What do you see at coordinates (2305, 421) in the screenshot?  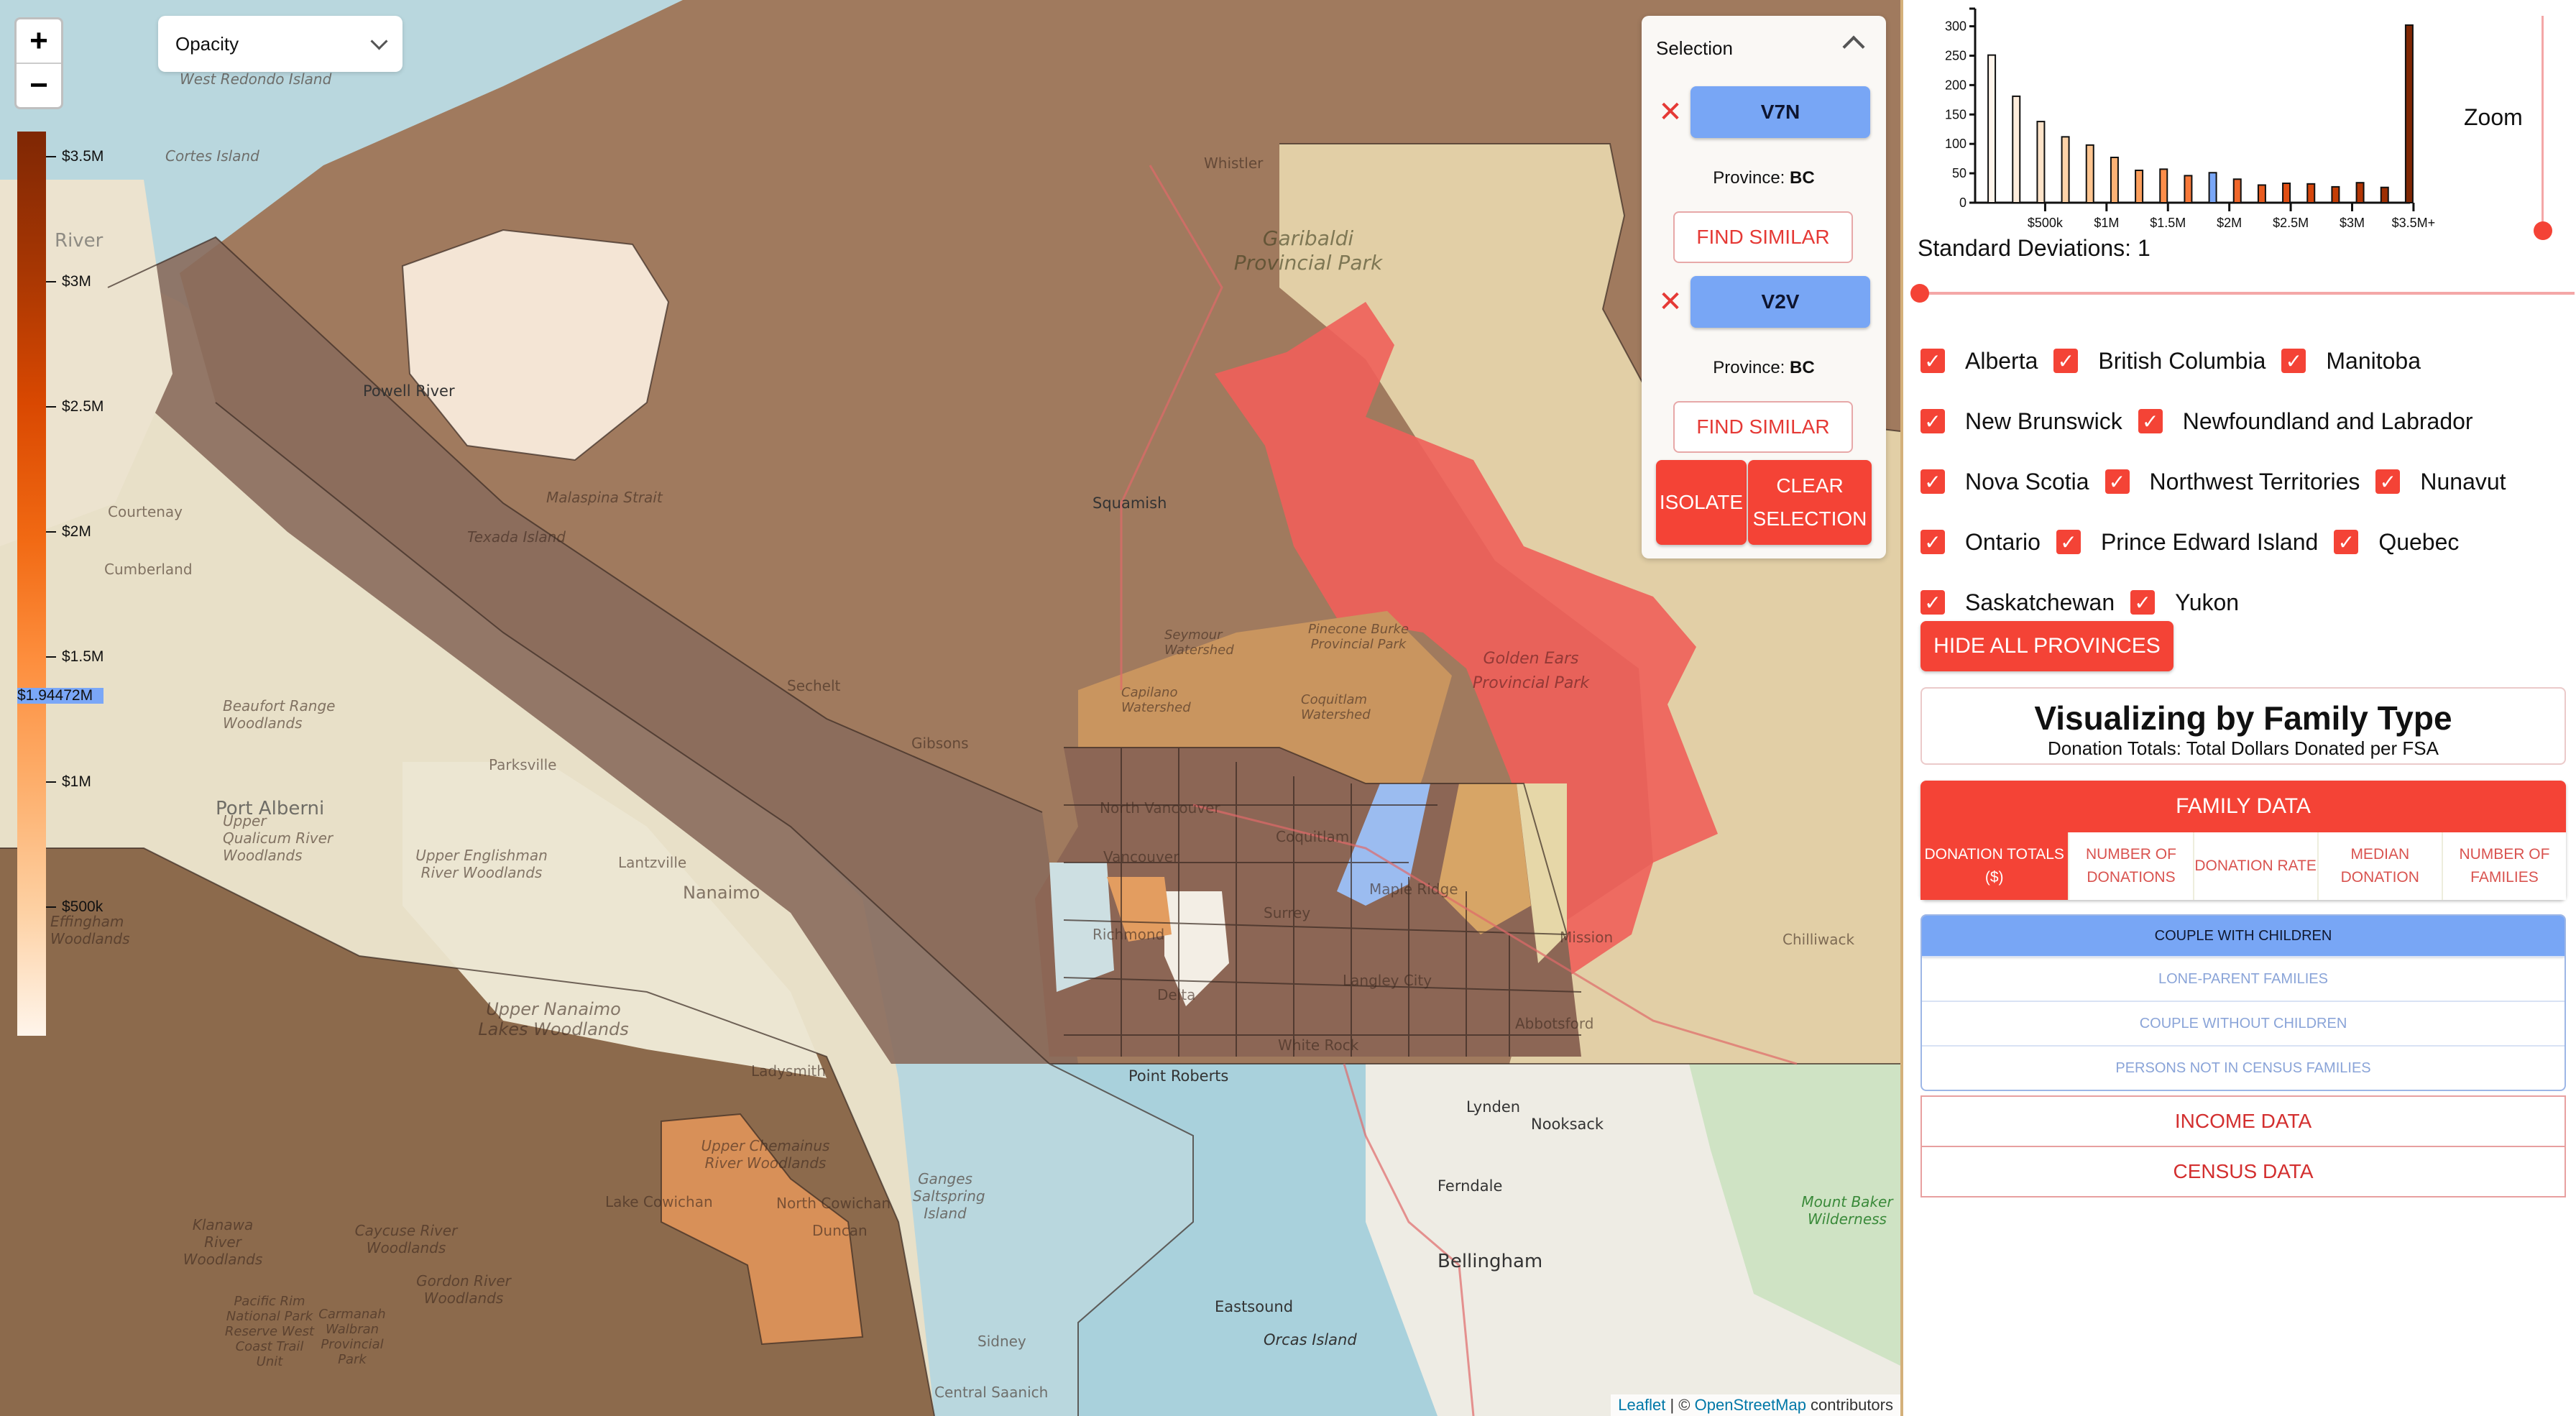 I see `province-checkbox-newfoundland: ✓ Newfoundland and Labrador` at bounding box center [2305, 421].